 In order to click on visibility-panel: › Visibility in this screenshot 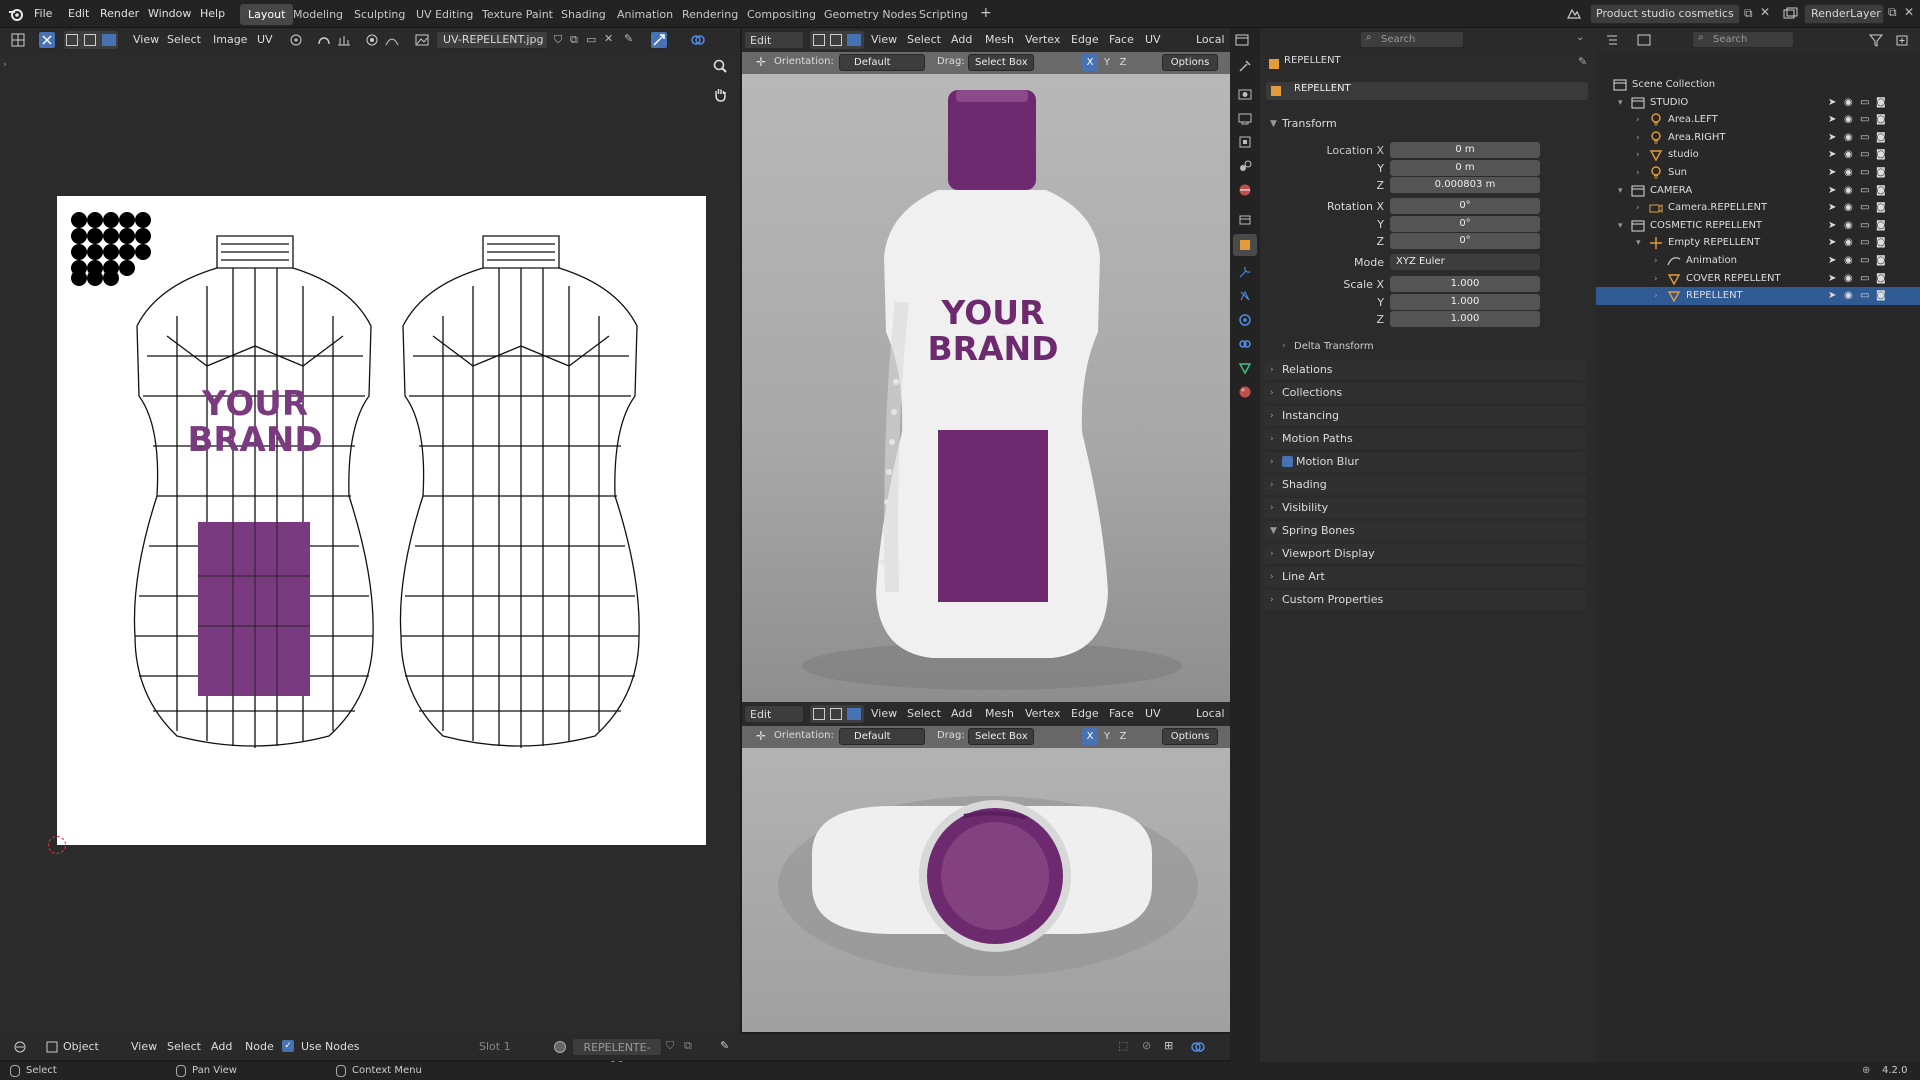, I will do `click(1425, 508)`.